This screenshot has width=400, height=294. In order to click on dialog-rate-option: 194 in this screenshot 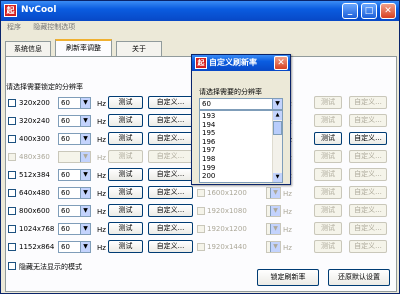, I will do `click(208, 125)`.